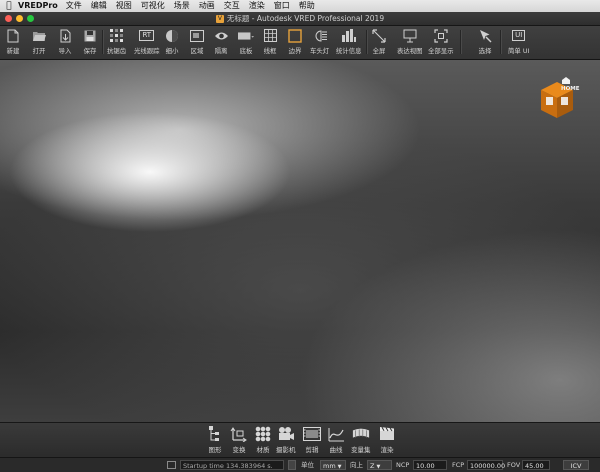 This screenshot has height=472, width=600. What do you see at coordinates (124, 6) in the screenshot?
I see `menu-view: 视图` at bounding box center [124, 6].